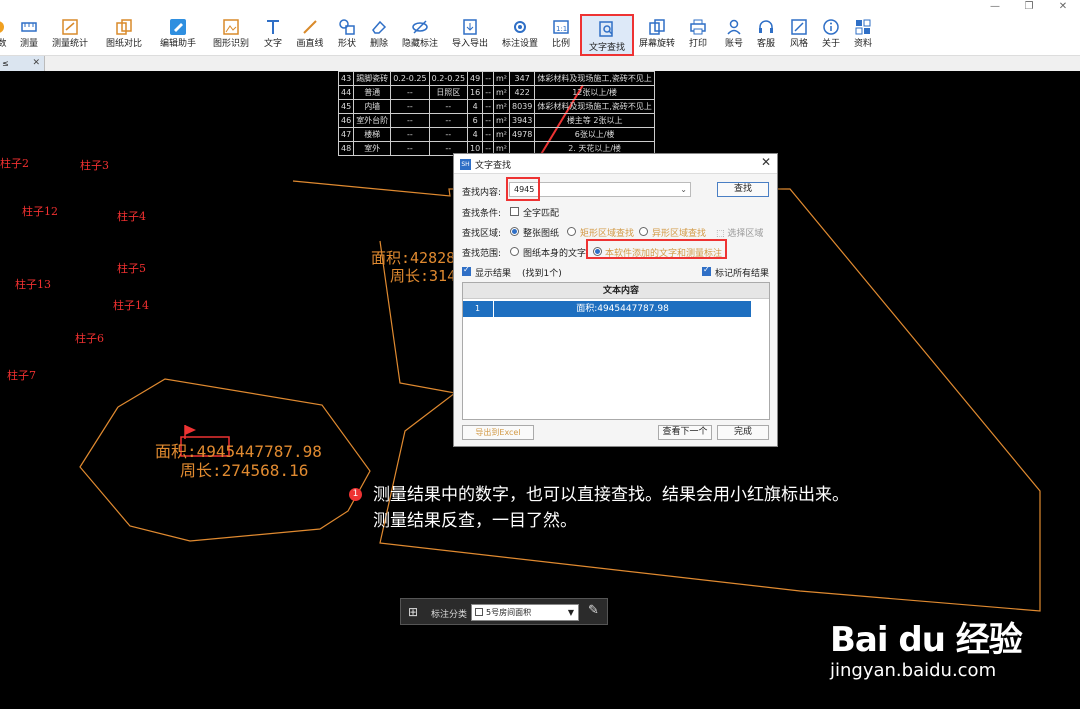 Image resolution: width=1080 pixels, height=709 pixels. I want to click on table-cell: 6, so click(475, 120).